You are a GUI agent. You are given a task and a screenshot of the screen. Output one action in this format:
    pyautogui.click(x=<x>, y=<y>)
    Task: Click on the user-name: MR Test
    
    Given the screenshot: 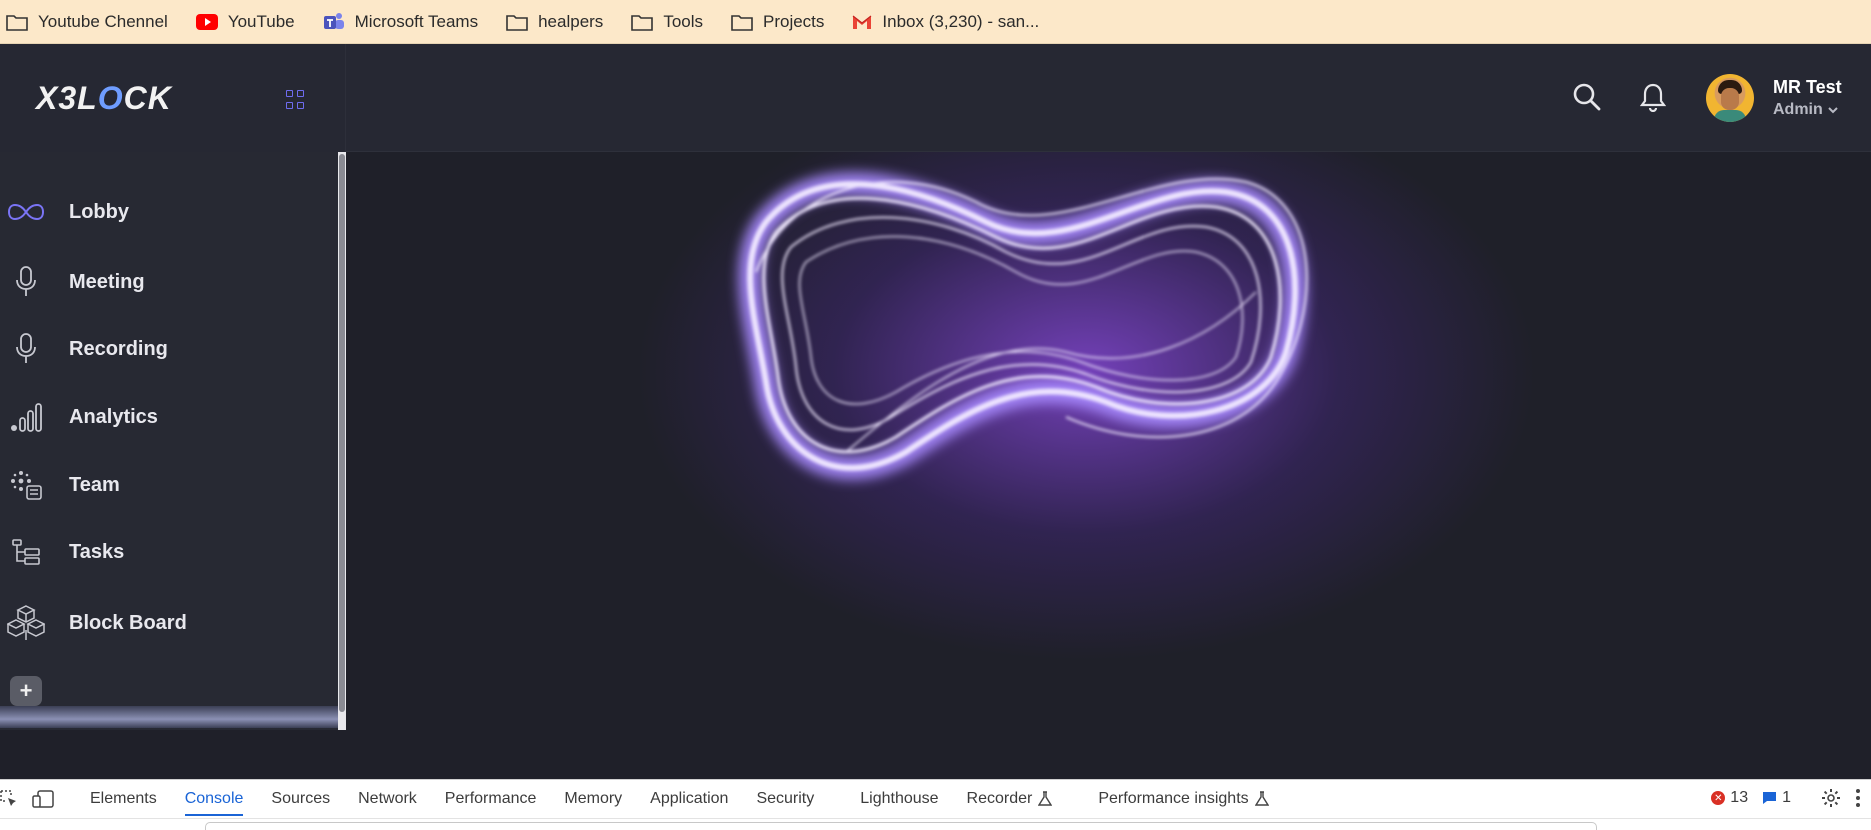 What is the action you would take?
    pyautogui.click(x=1807, y=87)
    